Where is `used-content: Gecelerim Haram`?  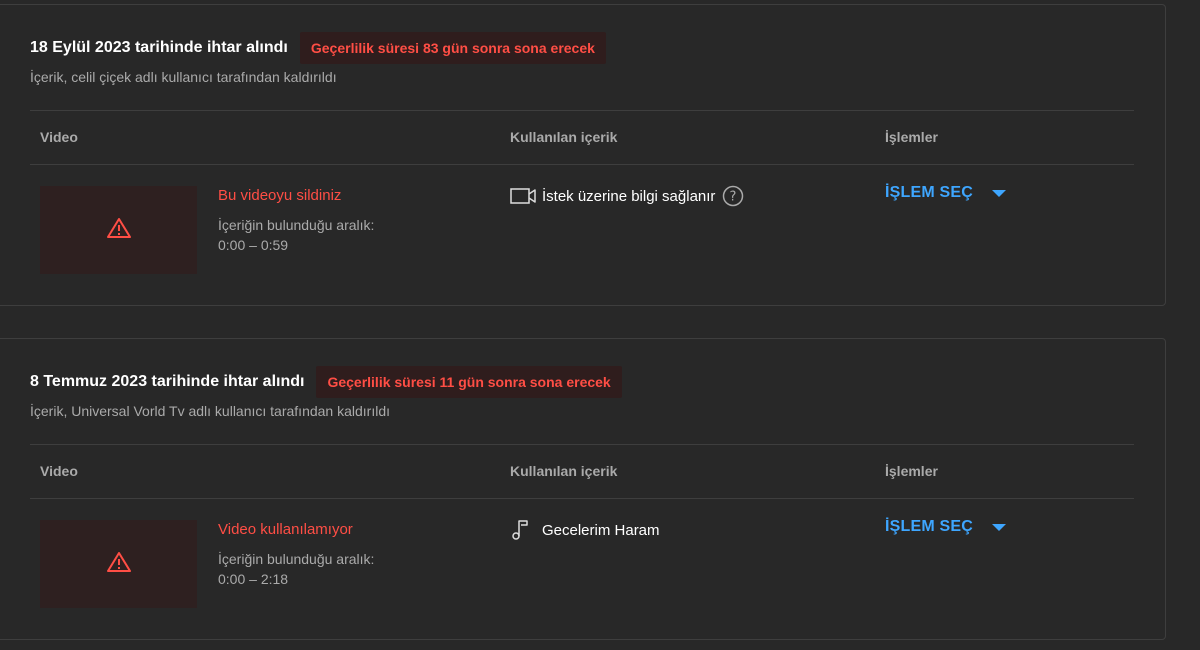 used-content: Gecelerim Haram is located at coordinates (585, 530).